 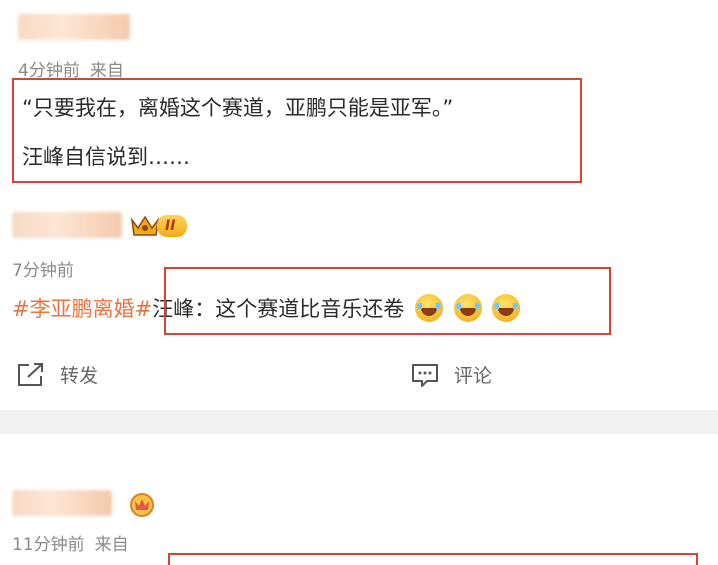 I want to click on level-badge: II, so click(x=172, y=226).